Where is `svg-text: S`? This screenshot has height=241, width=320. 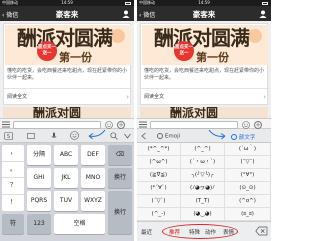
svg-text: S is located at coordinates (8, 137).